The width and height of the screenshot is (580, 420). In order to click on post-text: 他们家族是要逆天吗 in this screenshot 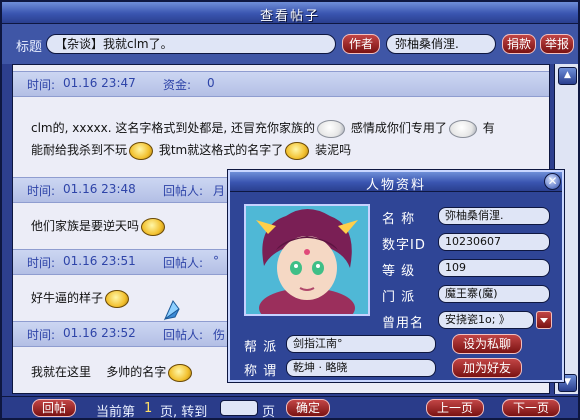, I will do `click(85, 226)`.